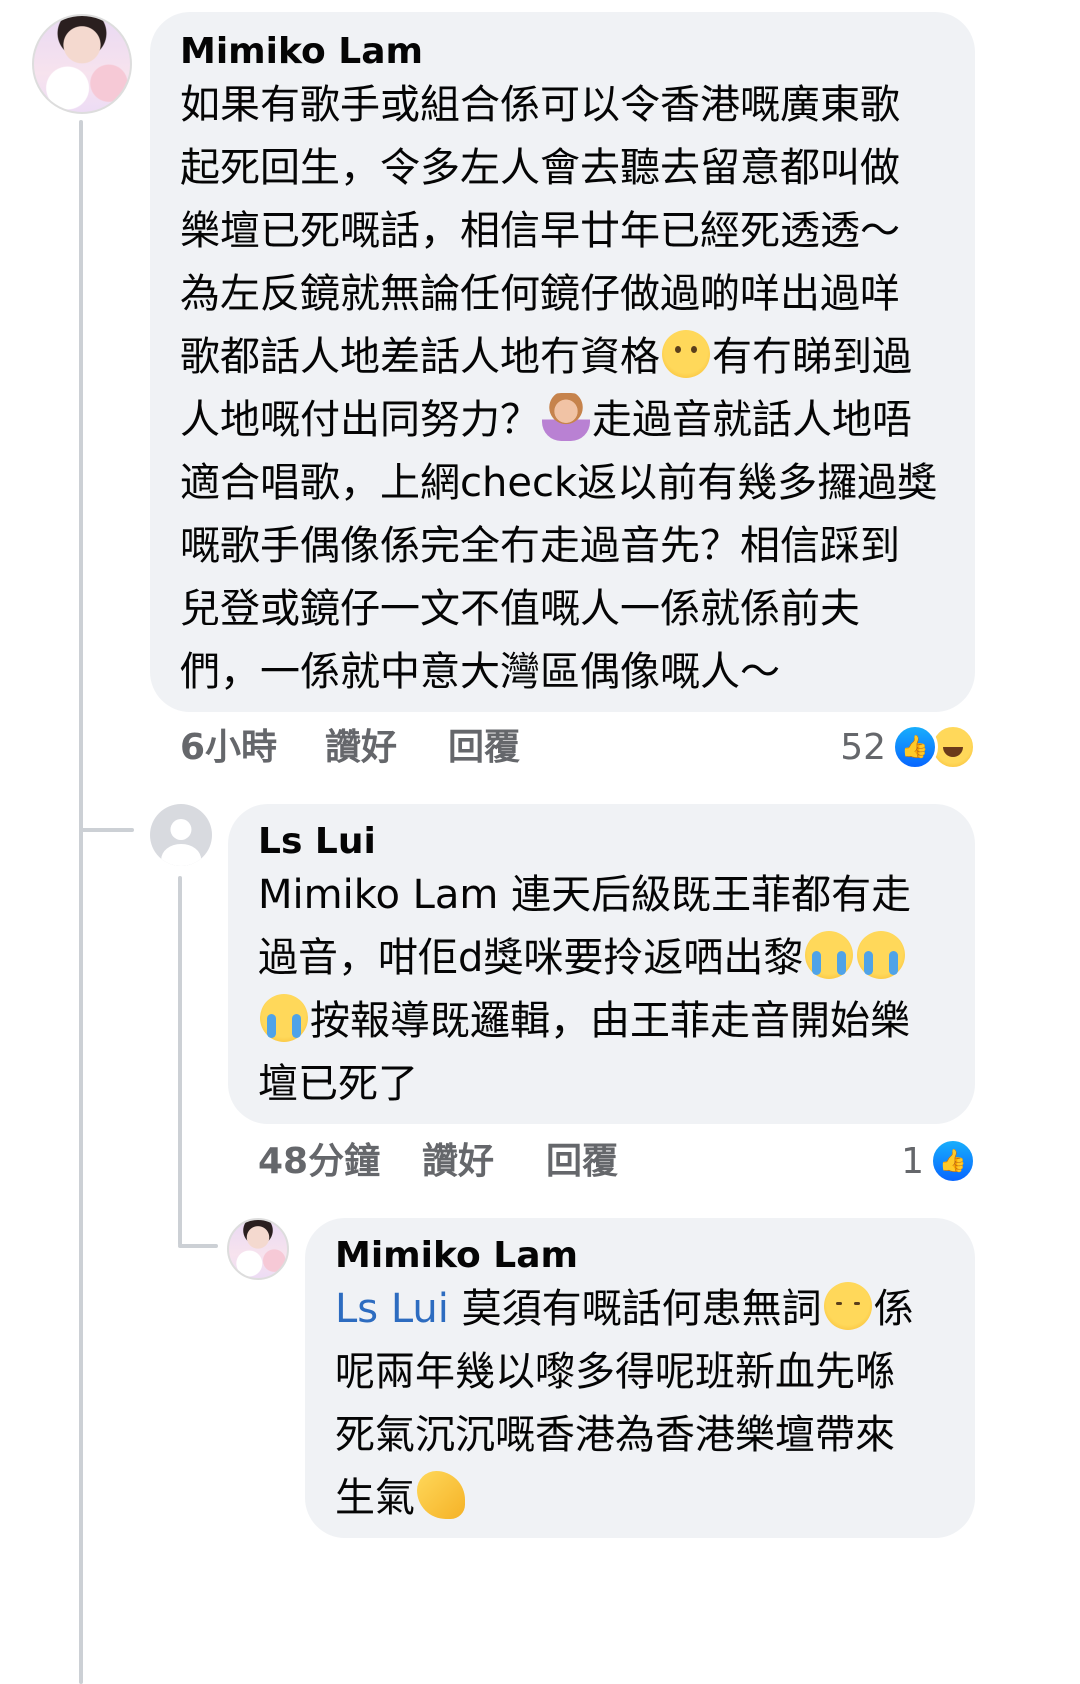 The height and width of the screenshot is (1684, 1080). I want to click on comment-line: 為左反鏡就無論任何鏡仔做過啲咩出過咩, so click(540, 294).